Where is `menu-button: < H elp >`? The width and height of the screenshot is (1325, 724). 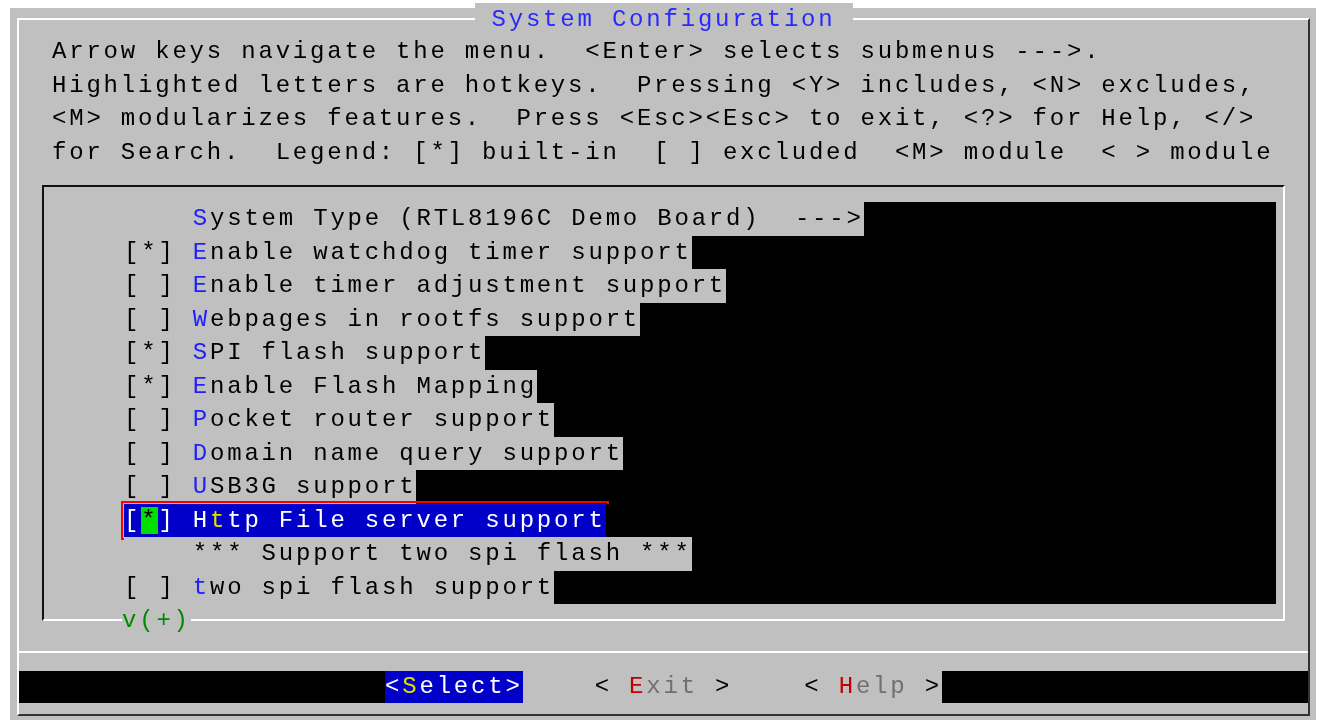 menu-button: < H elp > is located at coordinates (873, 687).